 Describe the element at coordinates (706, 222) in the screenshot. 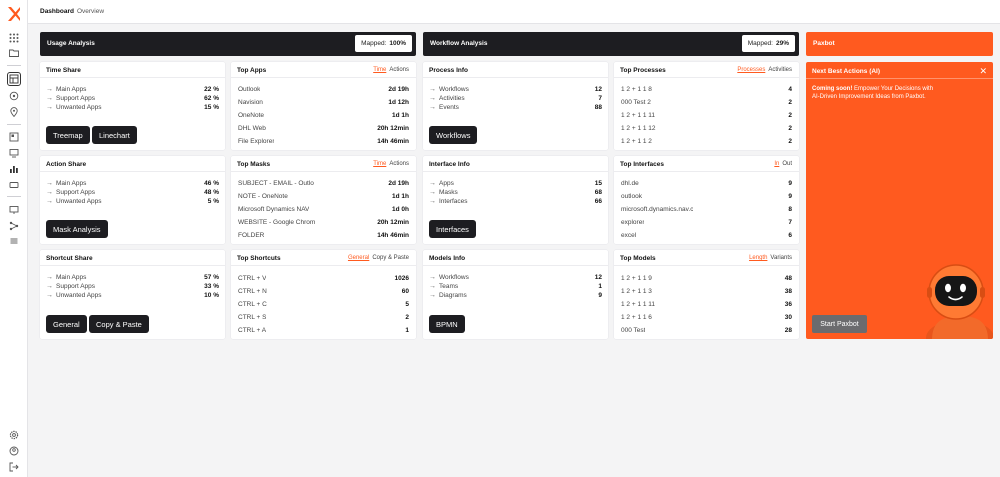

I see `list-item: explorer 7` at that location.